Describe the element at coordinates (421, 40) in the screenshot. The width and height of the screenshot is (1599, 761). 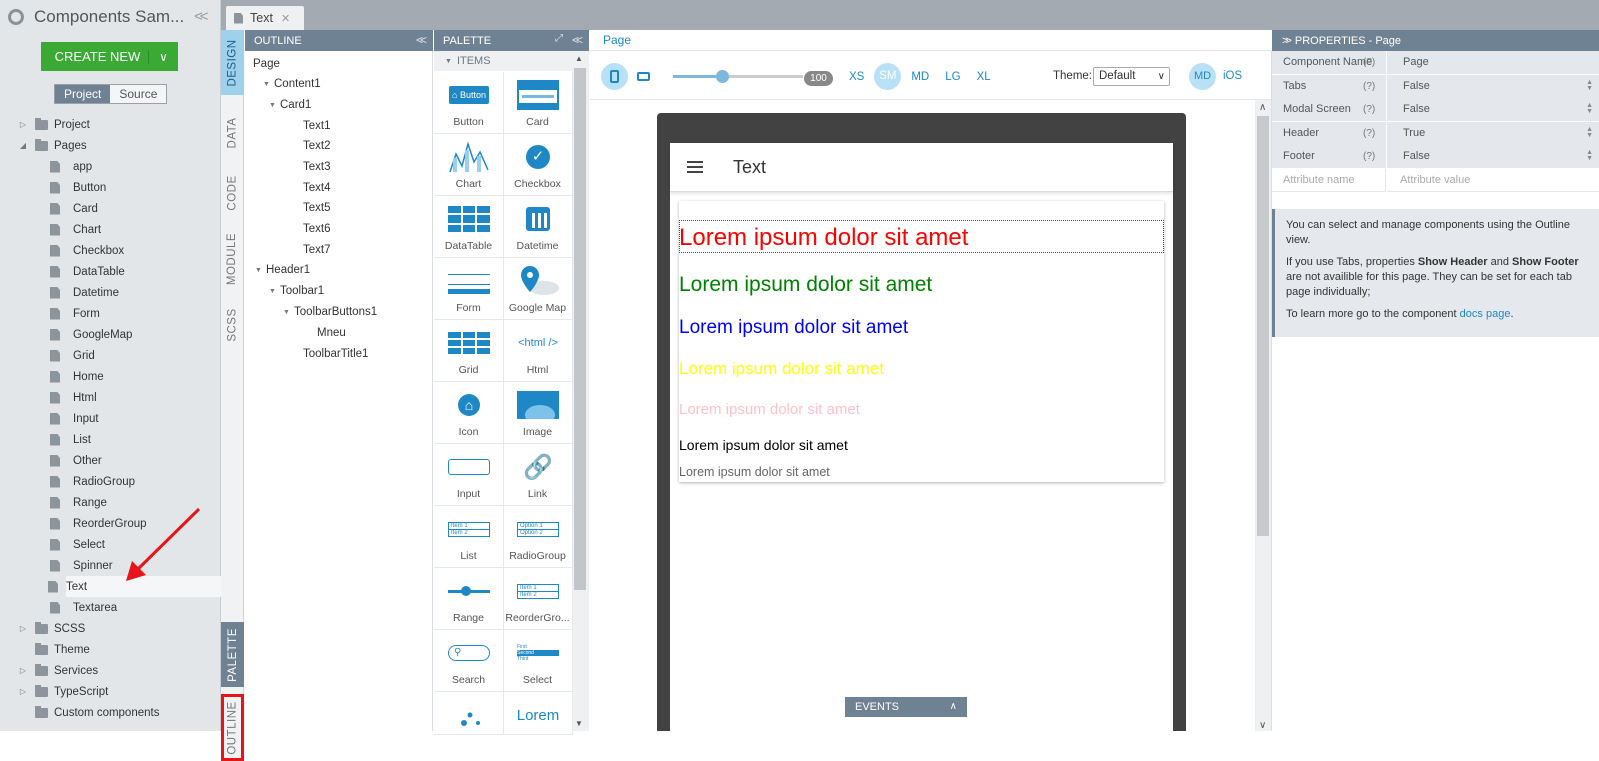
I see `collapse-outline-icon: <<` at that location.